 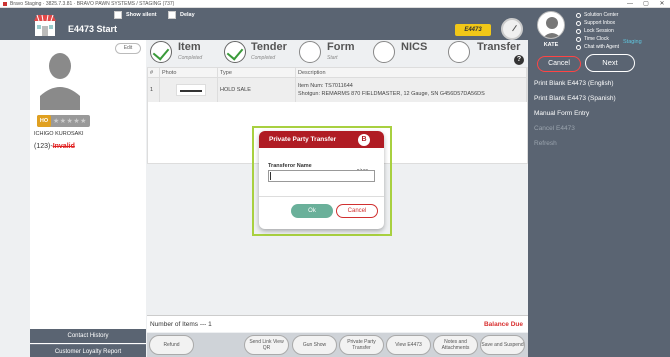 I want to click on item-number: Item Num: TS7011644, so click(x=325, y=86).